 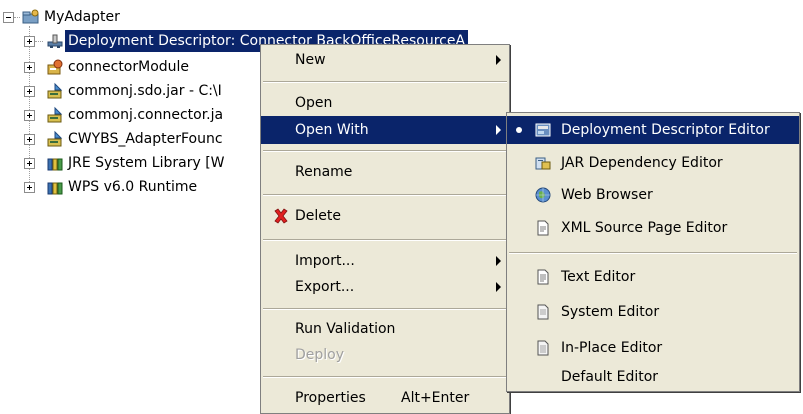 I want to click on tree-root-row: MyAdapter, so click(x=130, y=17).